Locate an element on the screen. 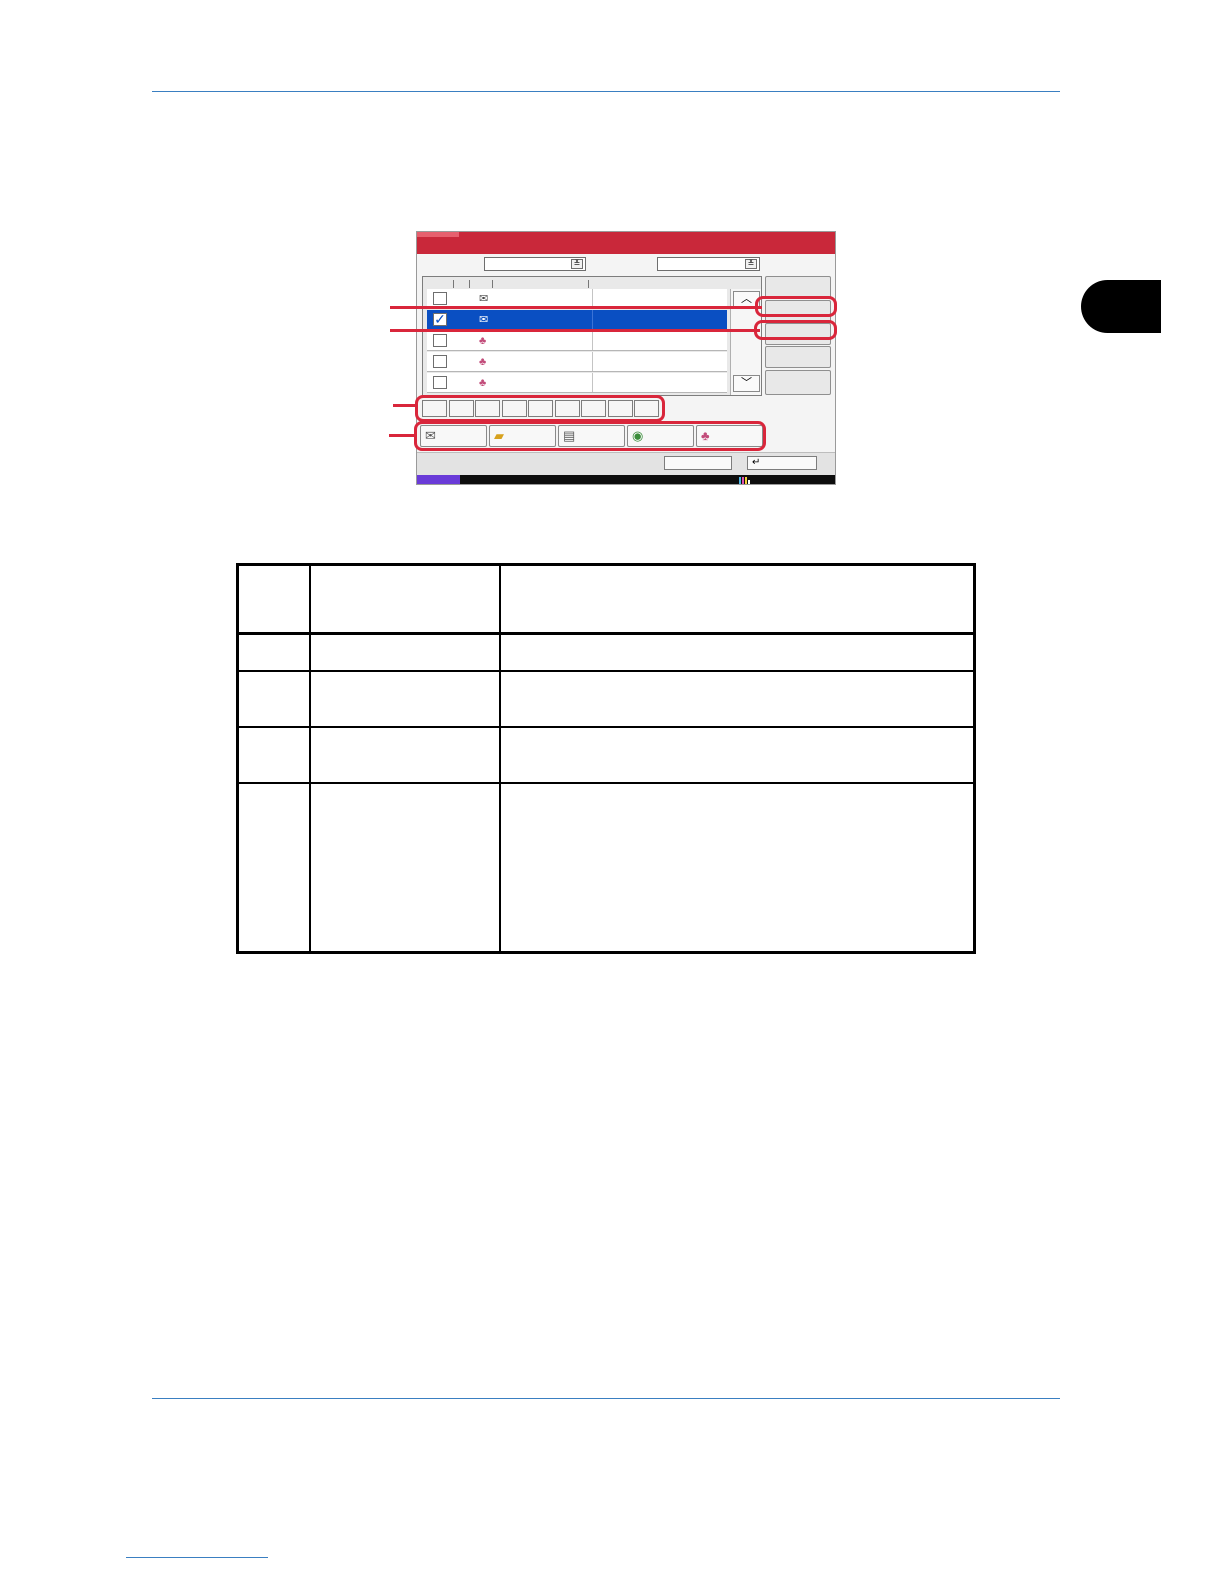  list-header is located at coordinates (592, 283).